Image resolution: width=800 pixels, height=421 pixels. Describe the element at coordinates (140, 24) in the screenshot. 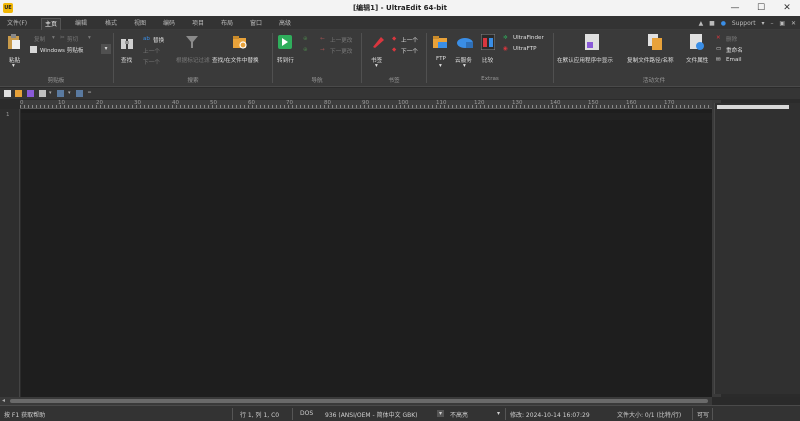

I see `tab-view: 视图` at that location.